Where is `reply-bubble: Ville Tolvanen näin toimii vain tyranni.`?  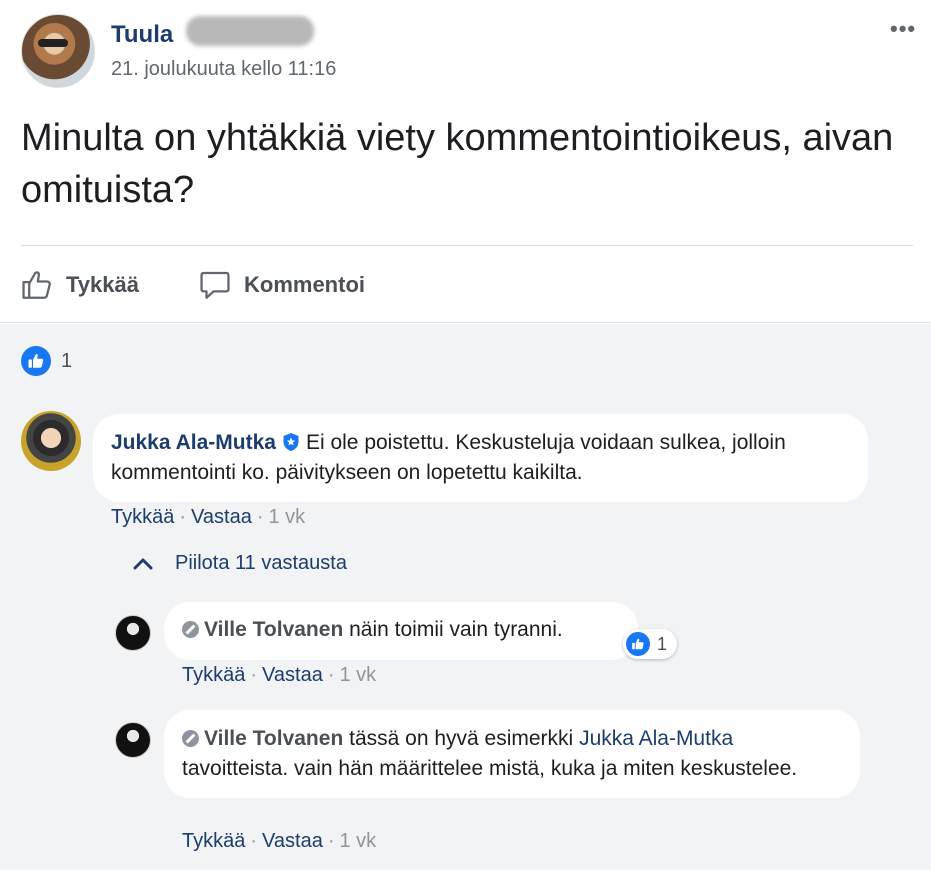 reply-bubble: Ville Tolvanen näin toimii vain tyranni. is located at coordinates (401, 631).